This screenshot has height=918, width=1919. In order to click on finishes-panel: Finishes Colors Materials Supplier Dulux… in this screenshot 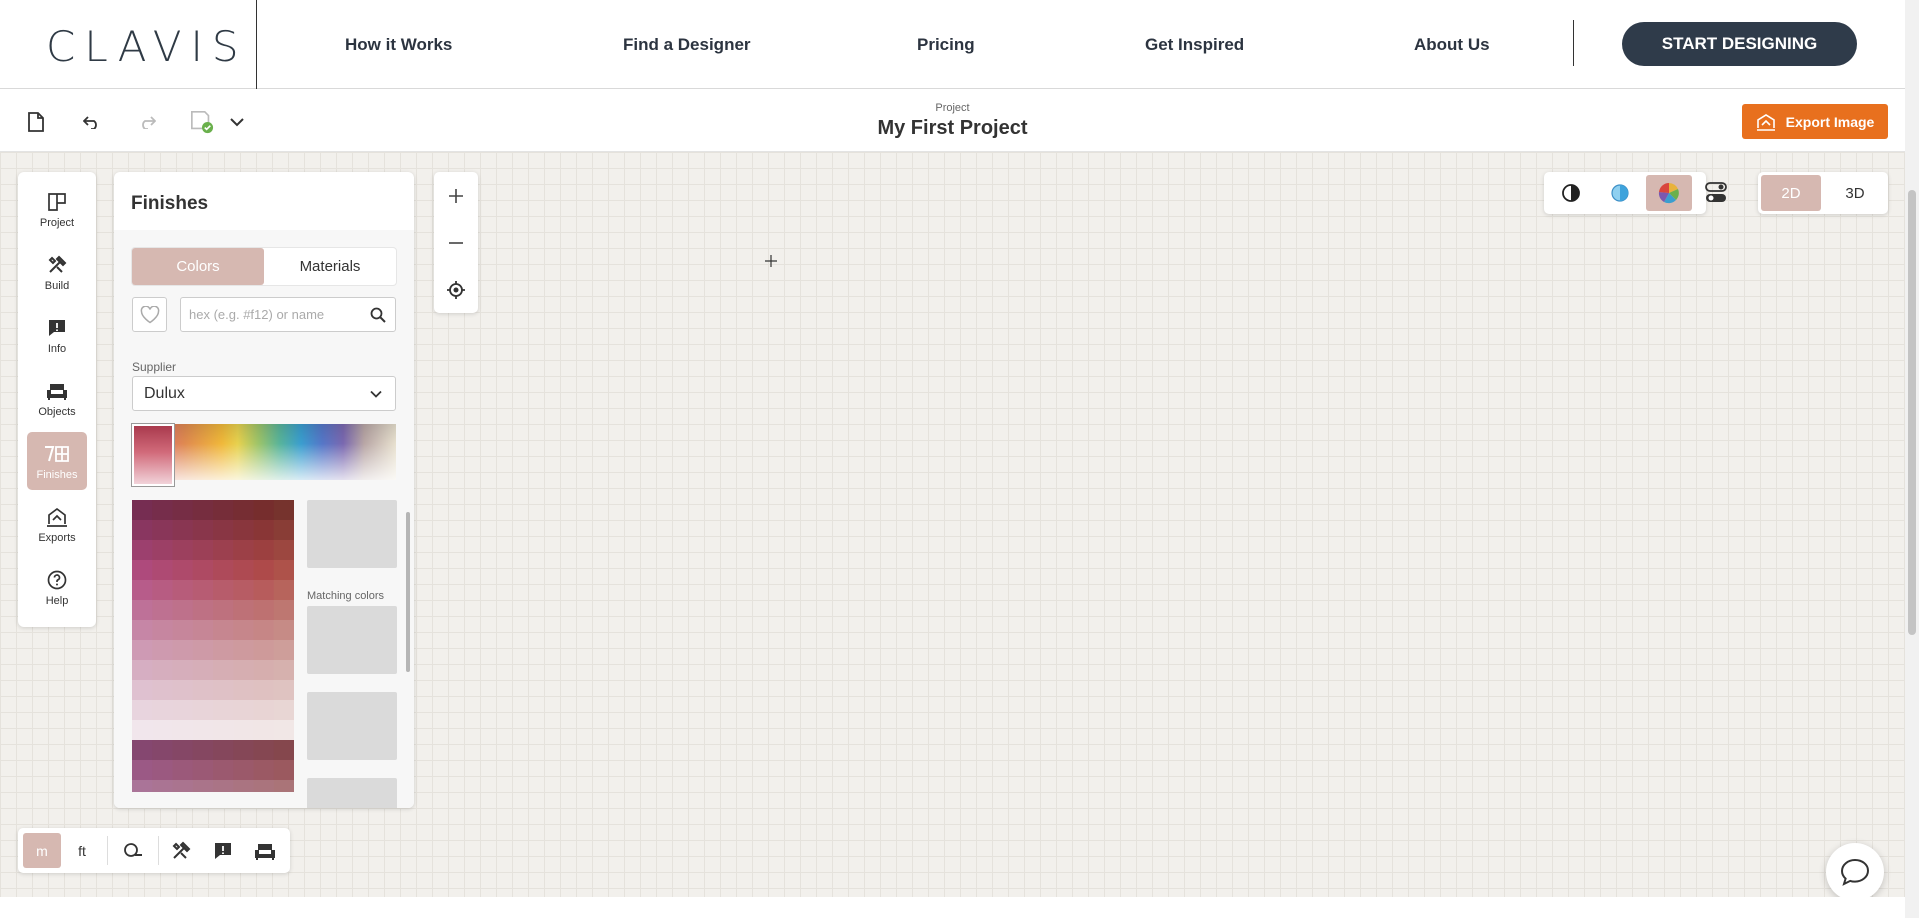, I will do `click(264, 490)`.